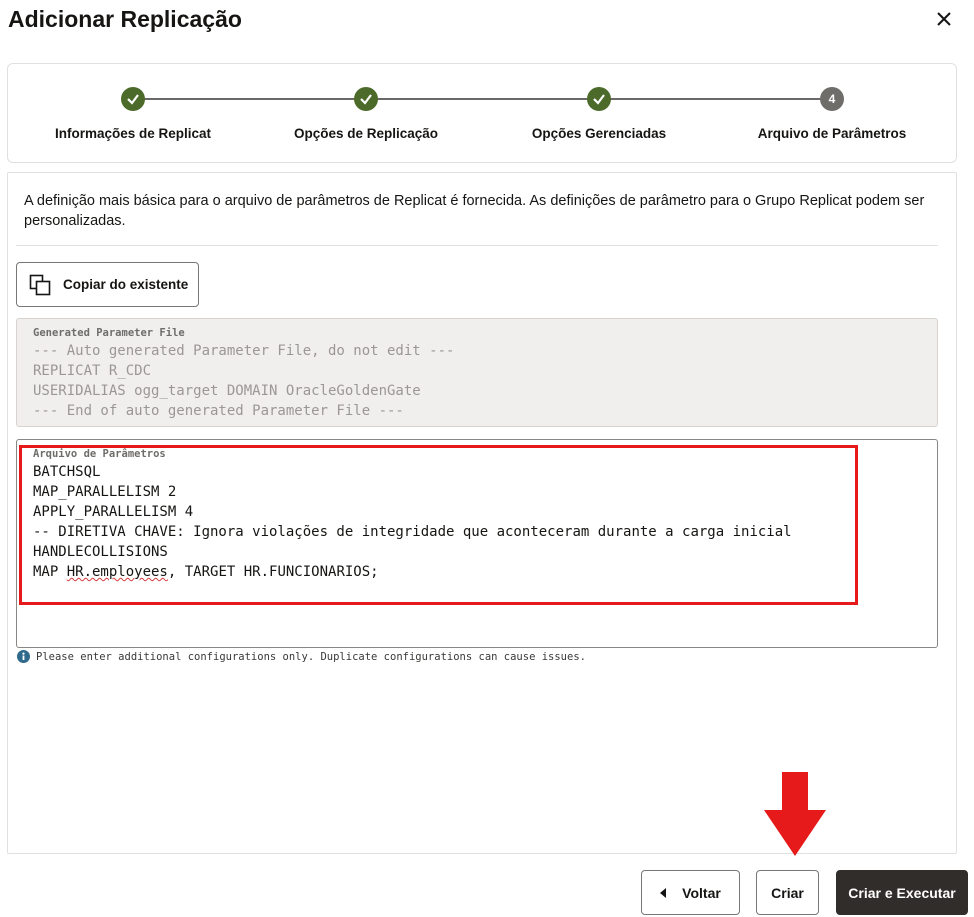 This screenshot has width=974, height=917. What do you see at coordinates (105, 492) in the screenshot?
I see `param-line: MAP_PARALLELISM 2` at bounding box center [105, 492].